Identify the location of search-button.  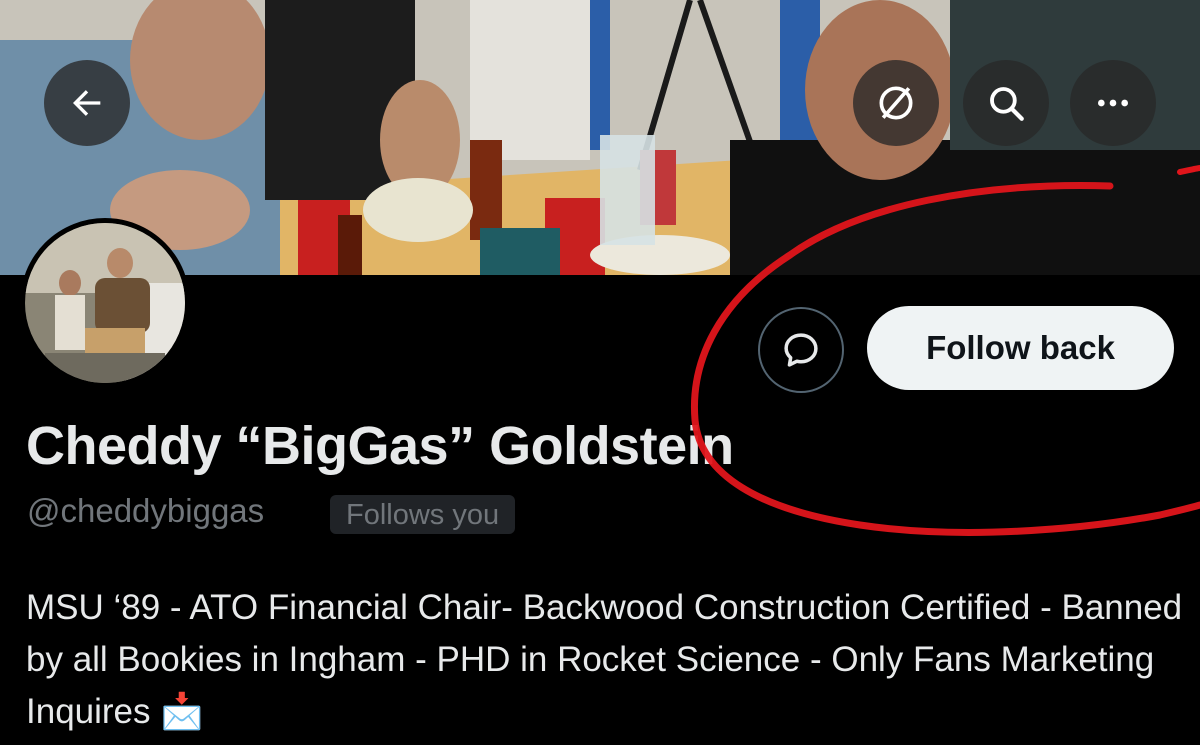
(1006, 103).